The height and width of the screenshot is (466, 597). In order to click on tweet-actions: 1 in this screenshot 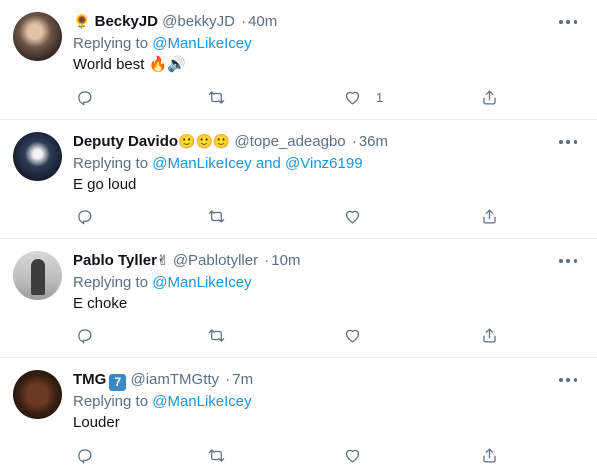, I will do `click(288, 97)`.